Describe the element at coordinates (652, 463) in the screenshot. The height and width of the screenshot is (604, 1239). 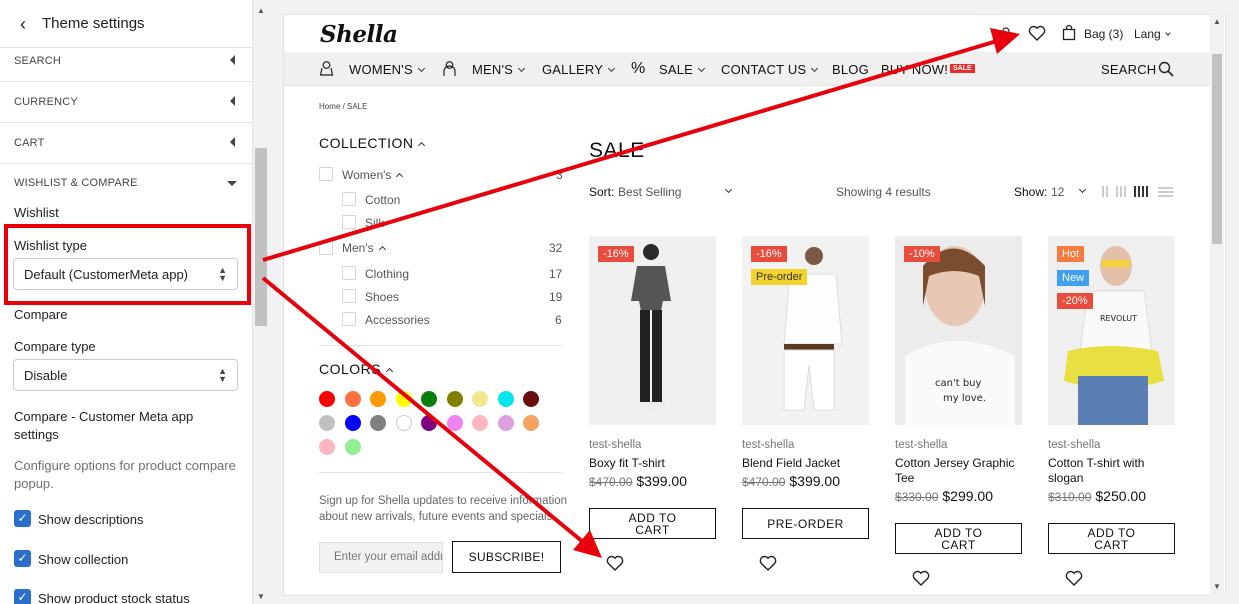
I see `product-name: Boxy fit T-shirt` at that location.